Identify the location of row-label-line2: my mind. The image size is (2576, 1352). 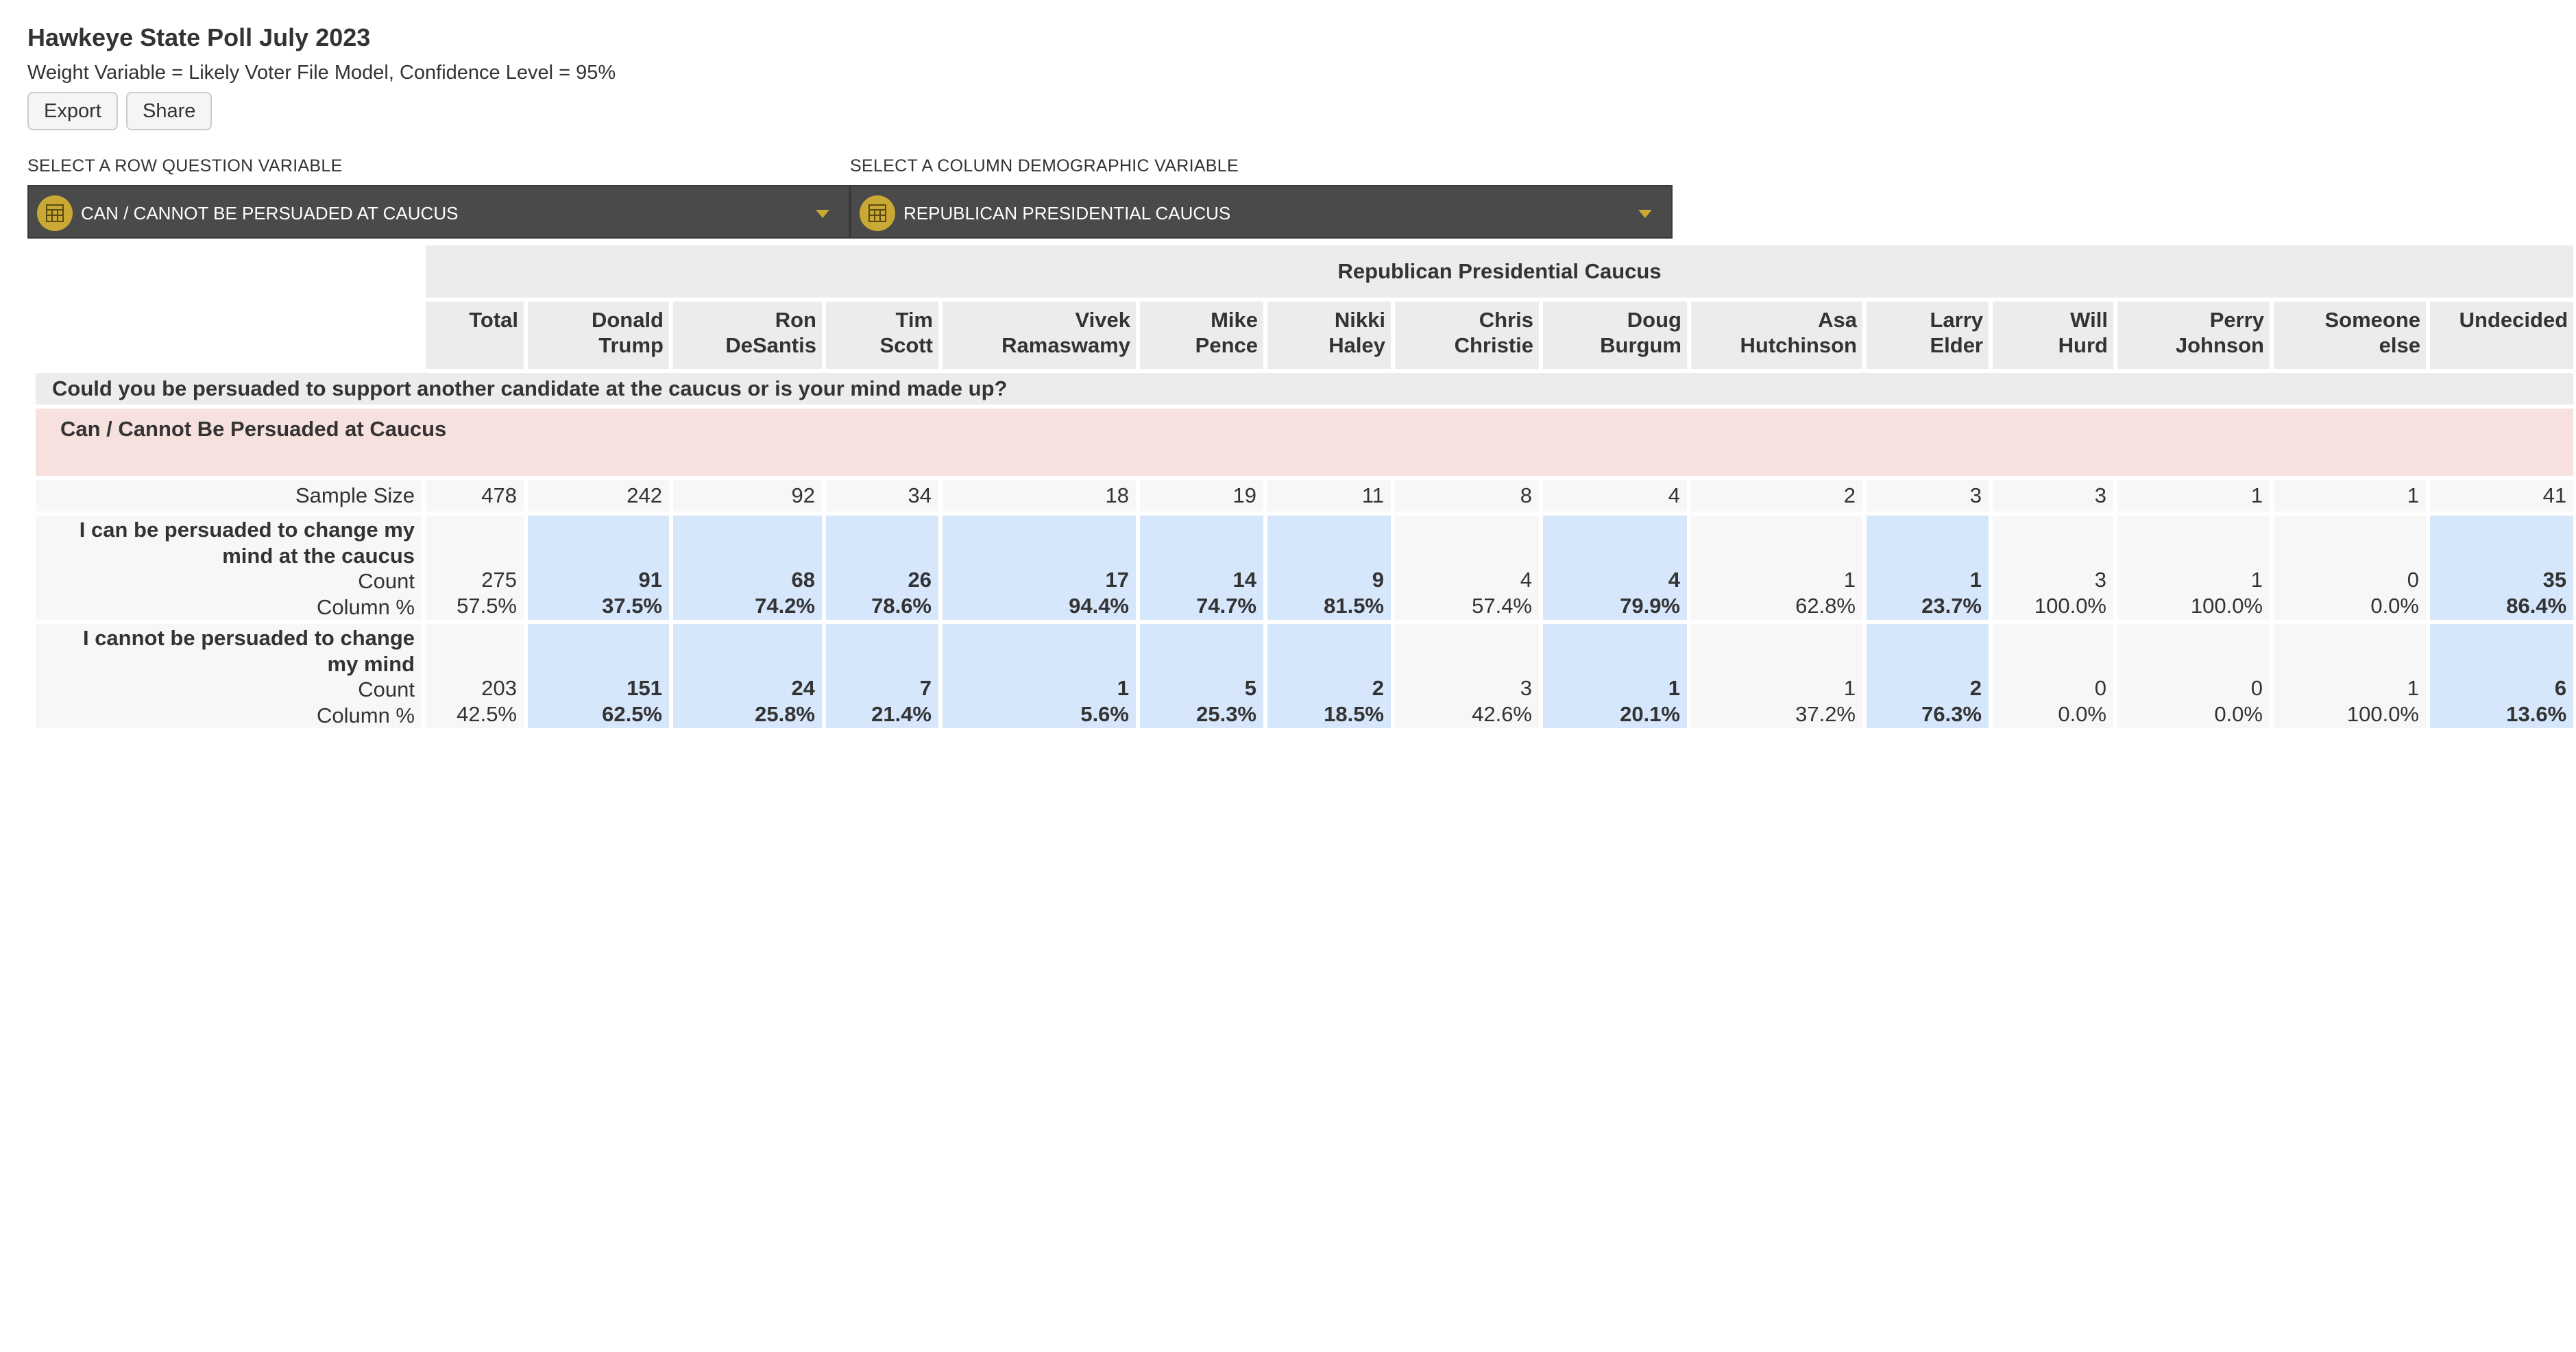
(371, 663).